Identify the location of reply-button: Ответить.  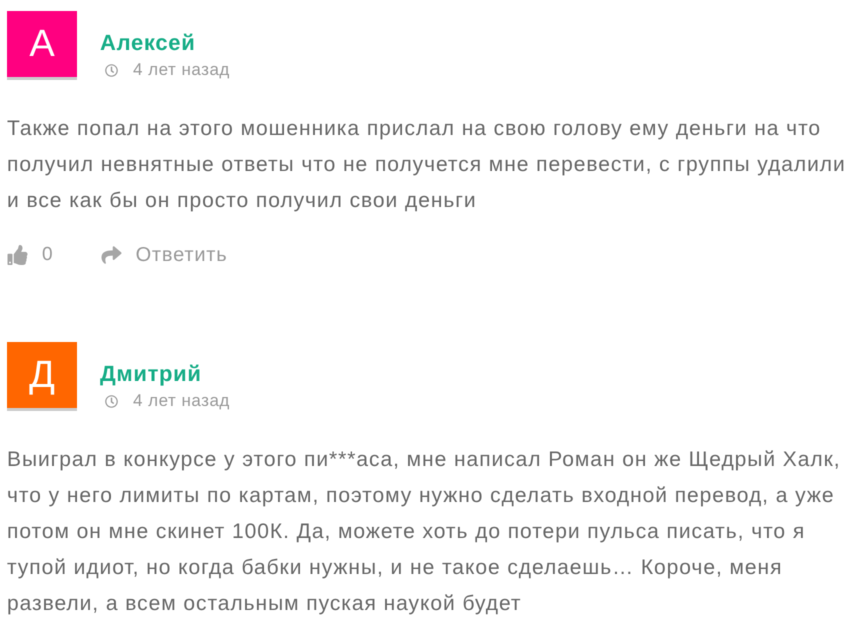
(163, 255).